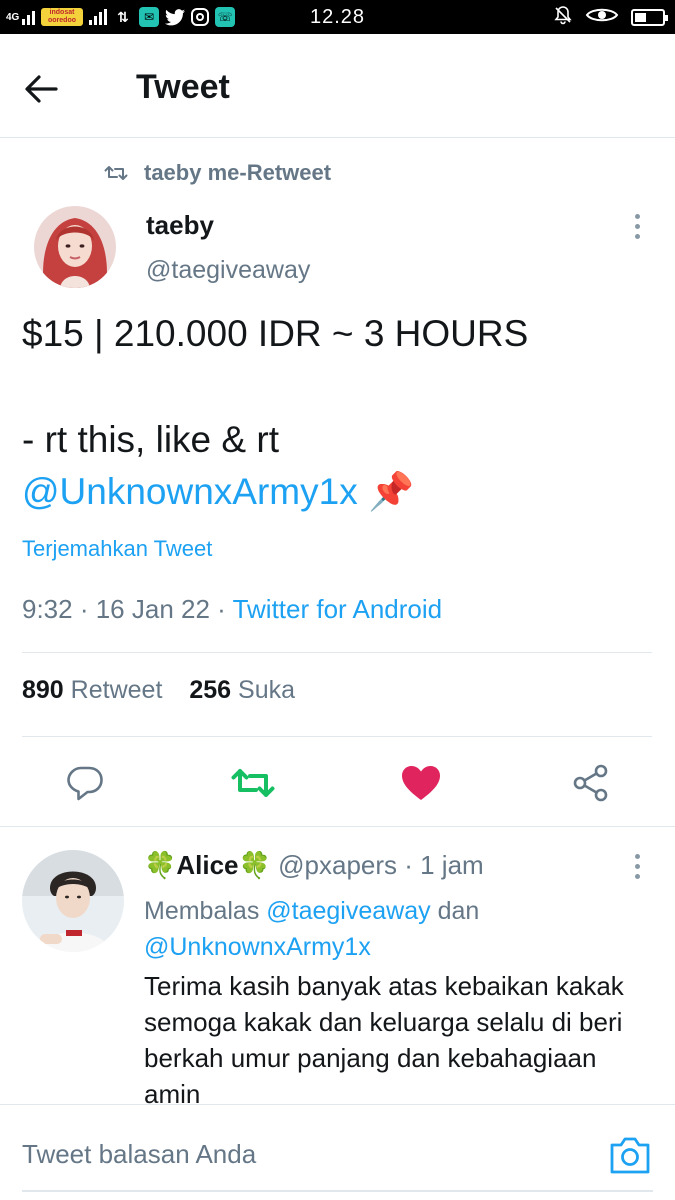  What do you see at coordinates (257, 947) in the screenshot?
I see `replying-user-link: @UnknownxArmy1x` at bounding box center [257, 947].